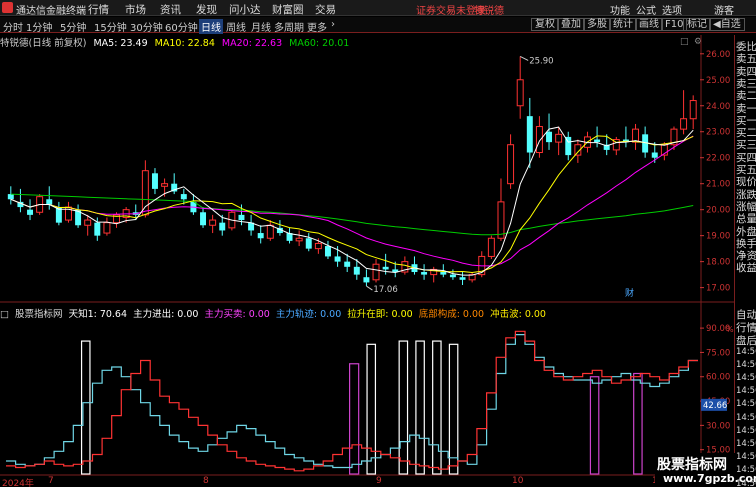 The height and width of the screenshot is (487, 756). What do you see at coordinates (746, 268) in the screenshot?
I see `side-panel-label: 收益` at bounding box center [746, 268].